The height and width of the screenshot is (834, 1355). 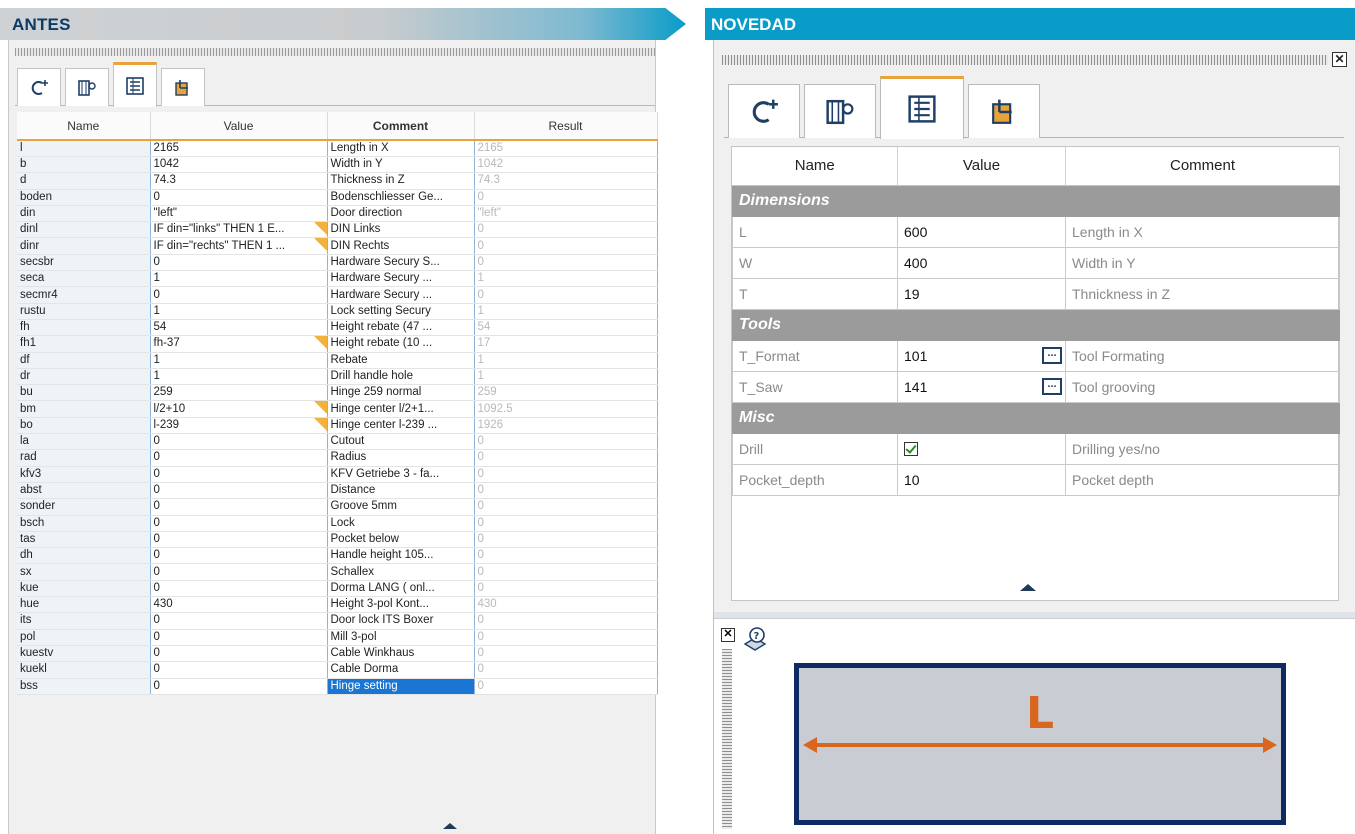 What do you see at coordinates (239, 181) in the screenshot?
I see `param-value: 74.3` at bounding box center [239, 181].